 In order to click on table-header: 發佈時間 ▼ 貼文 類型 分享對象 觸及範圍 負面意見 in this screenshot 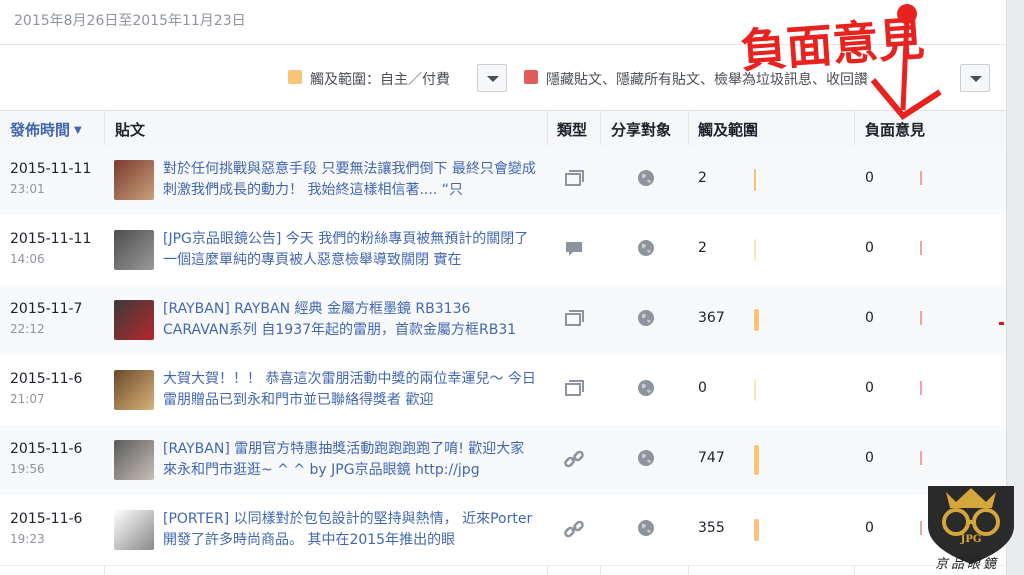, I will do `click(503, 128)`.